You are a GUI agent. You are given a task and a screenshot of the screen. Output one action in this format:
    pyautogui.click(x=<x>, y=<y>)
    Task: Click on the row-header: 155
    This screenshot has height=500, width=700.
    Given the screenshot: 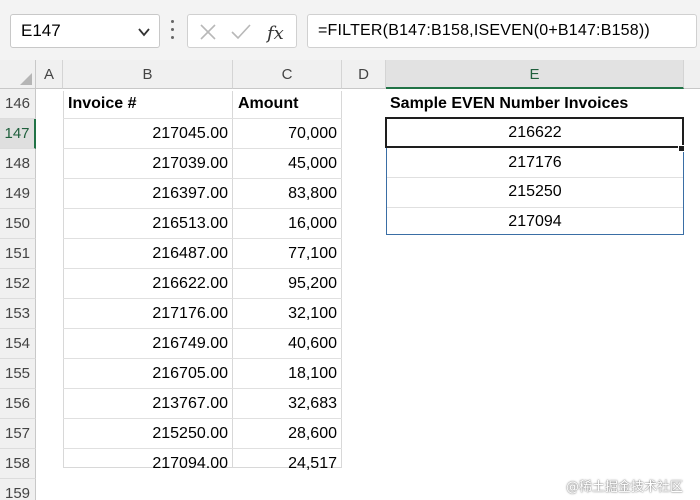 What is the action you would take?
    pyautogui.click(x=18, y=374)
    